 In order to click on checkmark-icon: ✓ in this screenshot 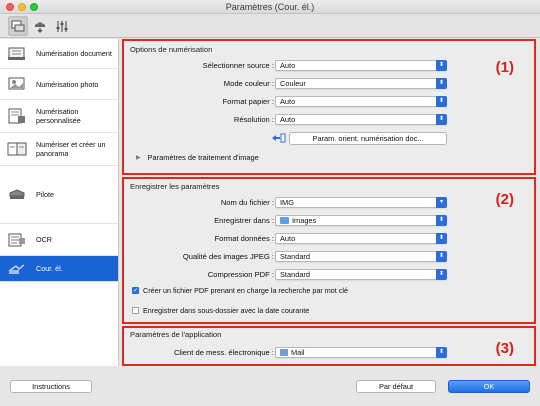, I will do `click(135, 290)`.